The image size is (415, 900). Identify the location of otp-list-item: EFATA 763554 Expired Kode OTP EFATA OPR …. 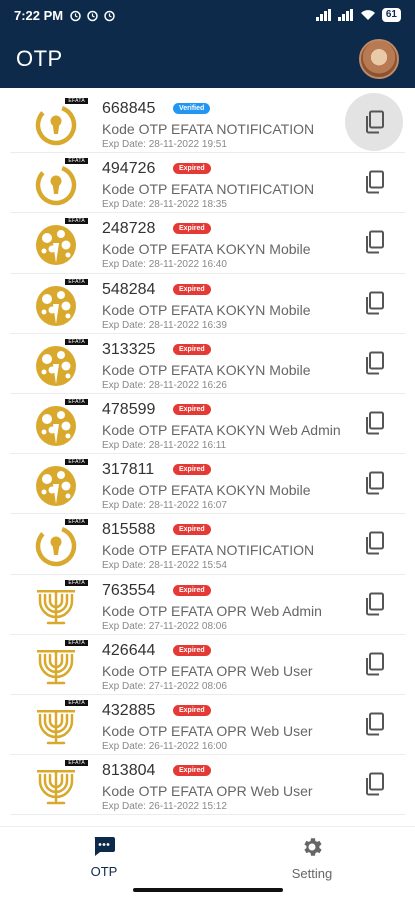
(207, 604).